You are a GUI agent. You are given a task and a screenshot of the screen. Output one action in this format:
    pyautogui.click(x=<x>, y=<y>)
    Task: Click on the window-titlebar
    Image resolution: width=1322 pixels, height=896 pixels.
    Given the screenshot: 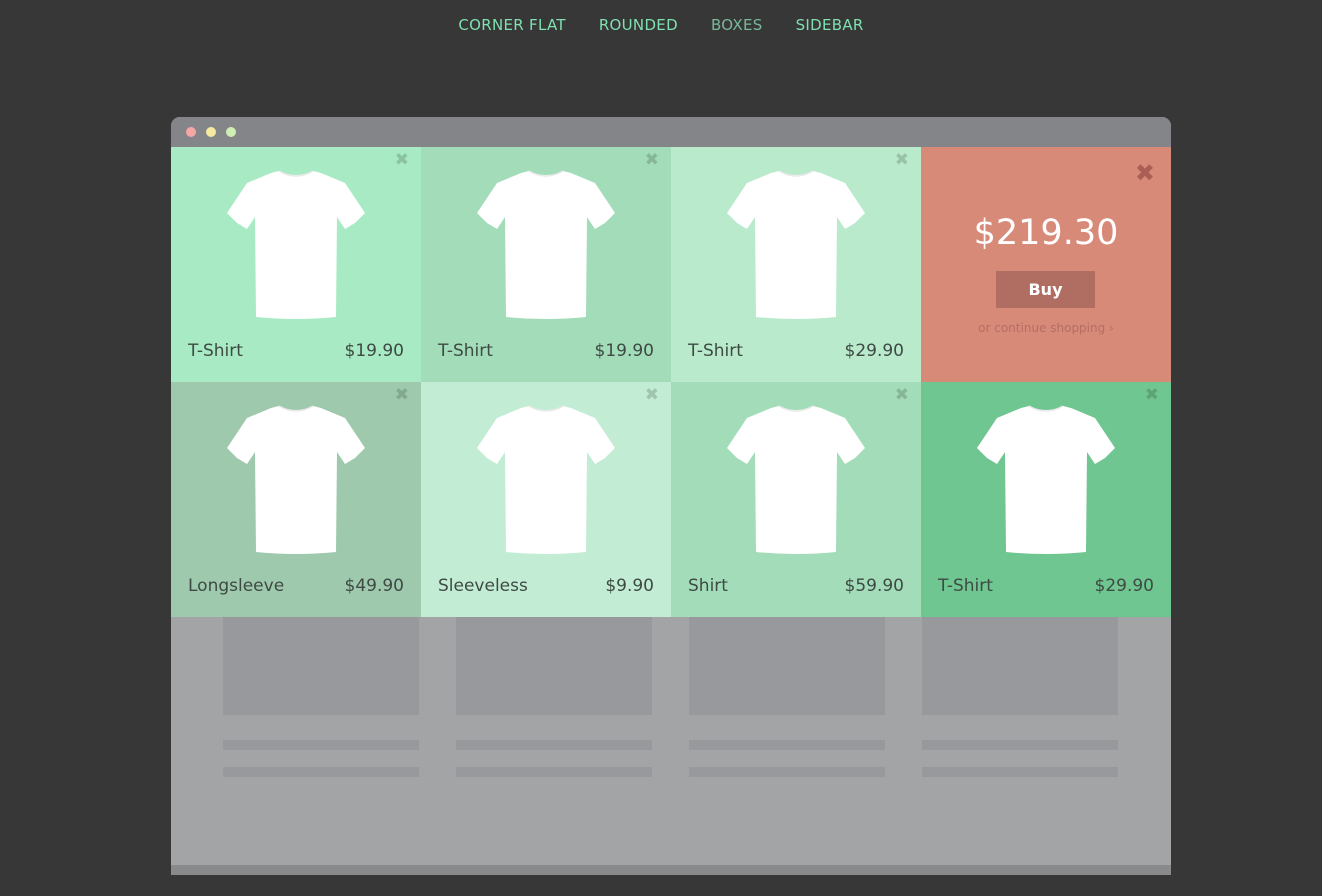 What is the action you would take?
    pyautogui.click(x=671, y=132)
    